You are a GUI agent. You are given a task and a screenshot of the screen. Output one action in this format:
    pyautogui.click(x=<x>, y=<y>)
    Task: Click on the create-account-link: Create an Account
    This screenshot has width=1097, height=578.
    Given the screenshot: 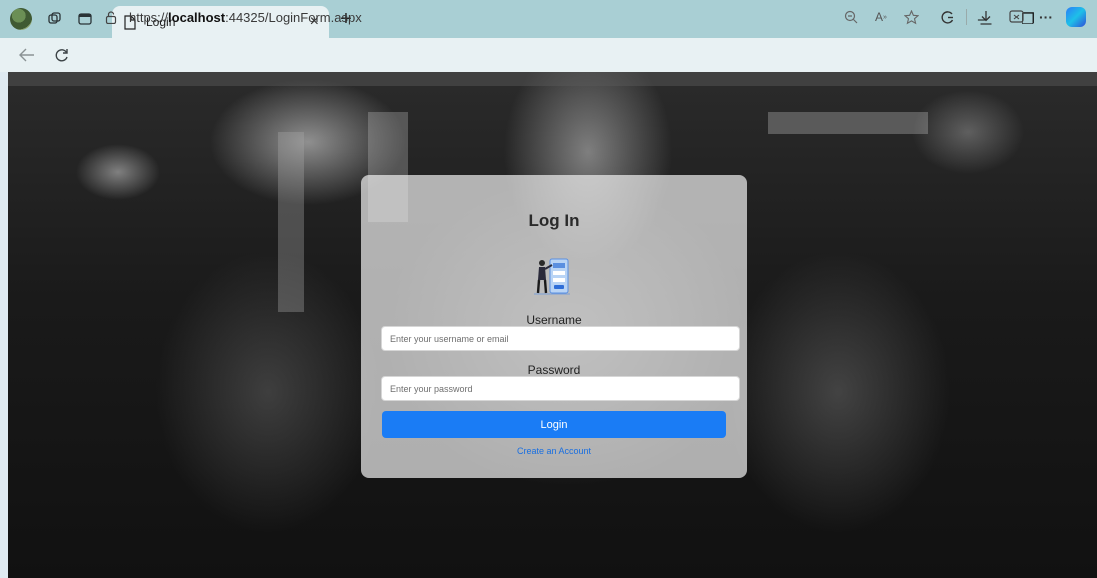 What is the action you would take?
    pyautogui.click(x=554, y=451)
    